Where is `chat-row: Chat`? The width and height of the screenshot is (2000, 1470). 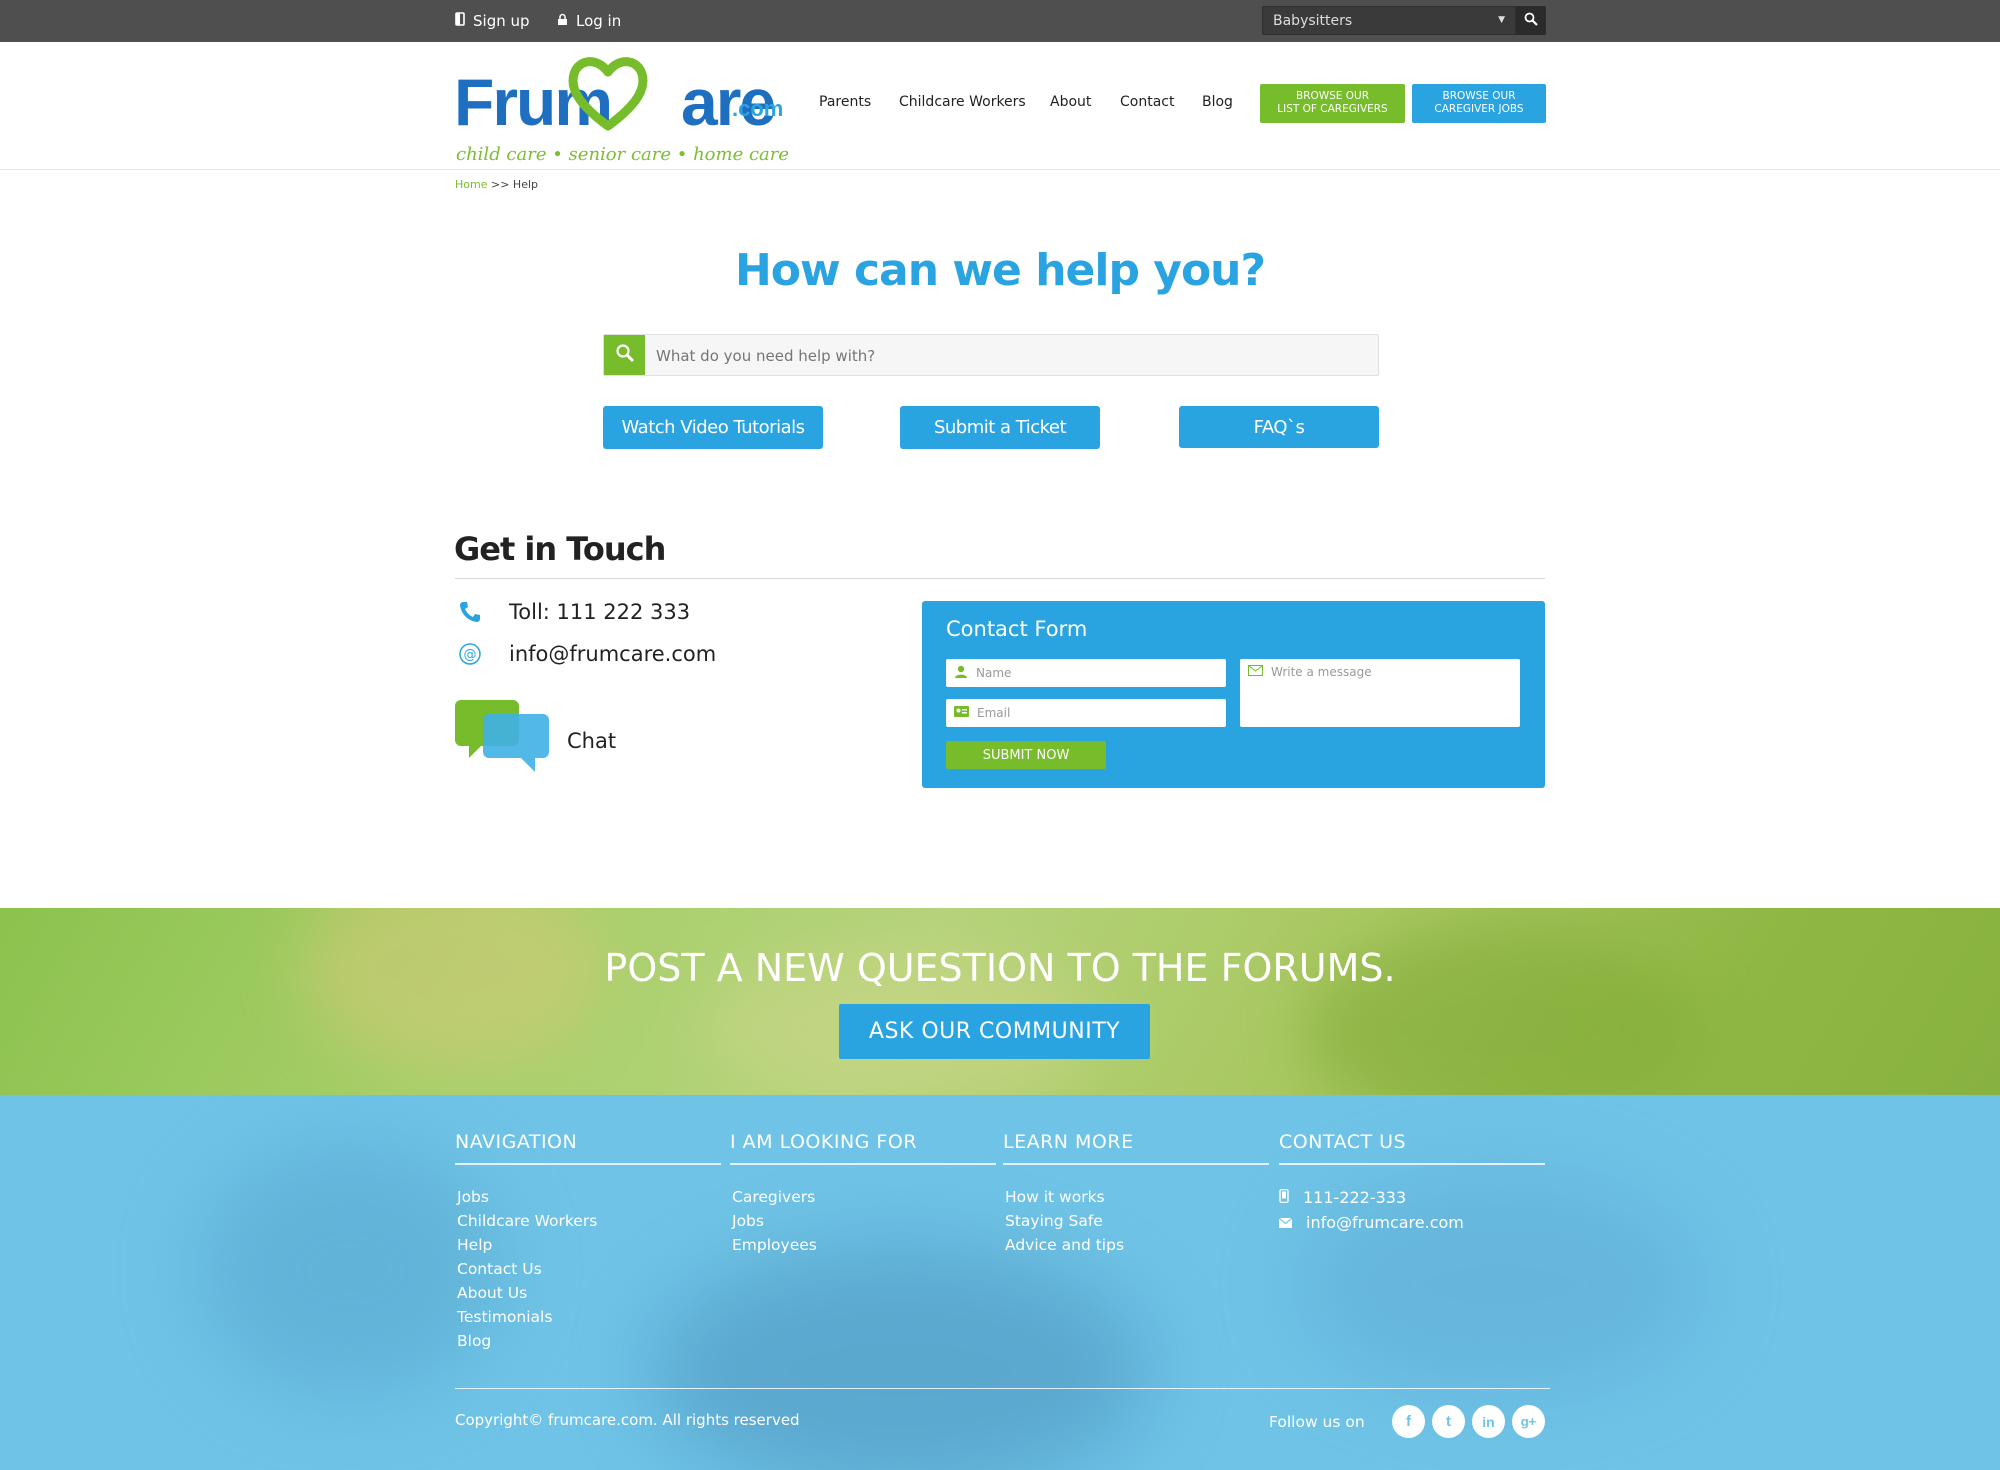
chat-row: Chat is located at coordinates (535, 740).